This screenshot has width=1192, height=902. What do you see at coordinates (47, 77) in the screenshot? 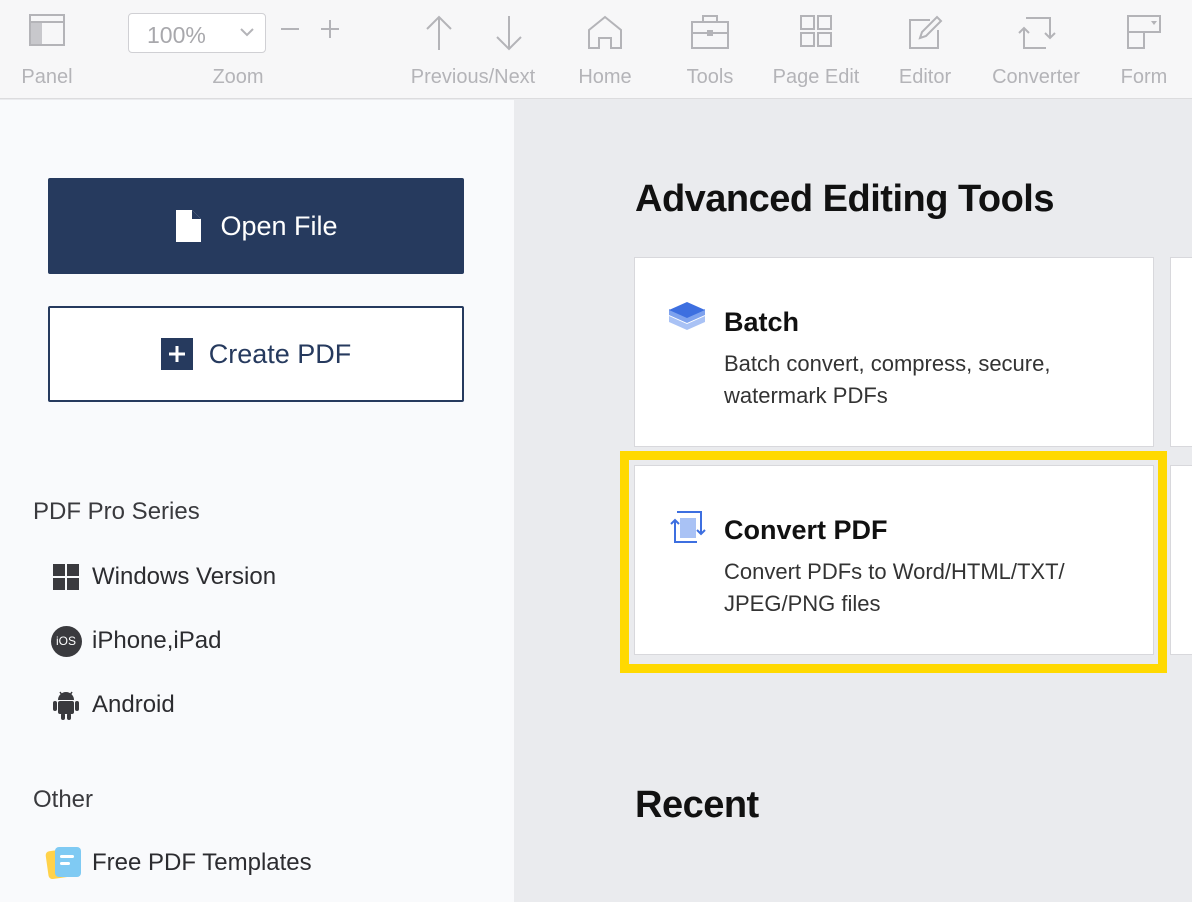
I see `panel-label: Panel` at bounding box center [47, 77].